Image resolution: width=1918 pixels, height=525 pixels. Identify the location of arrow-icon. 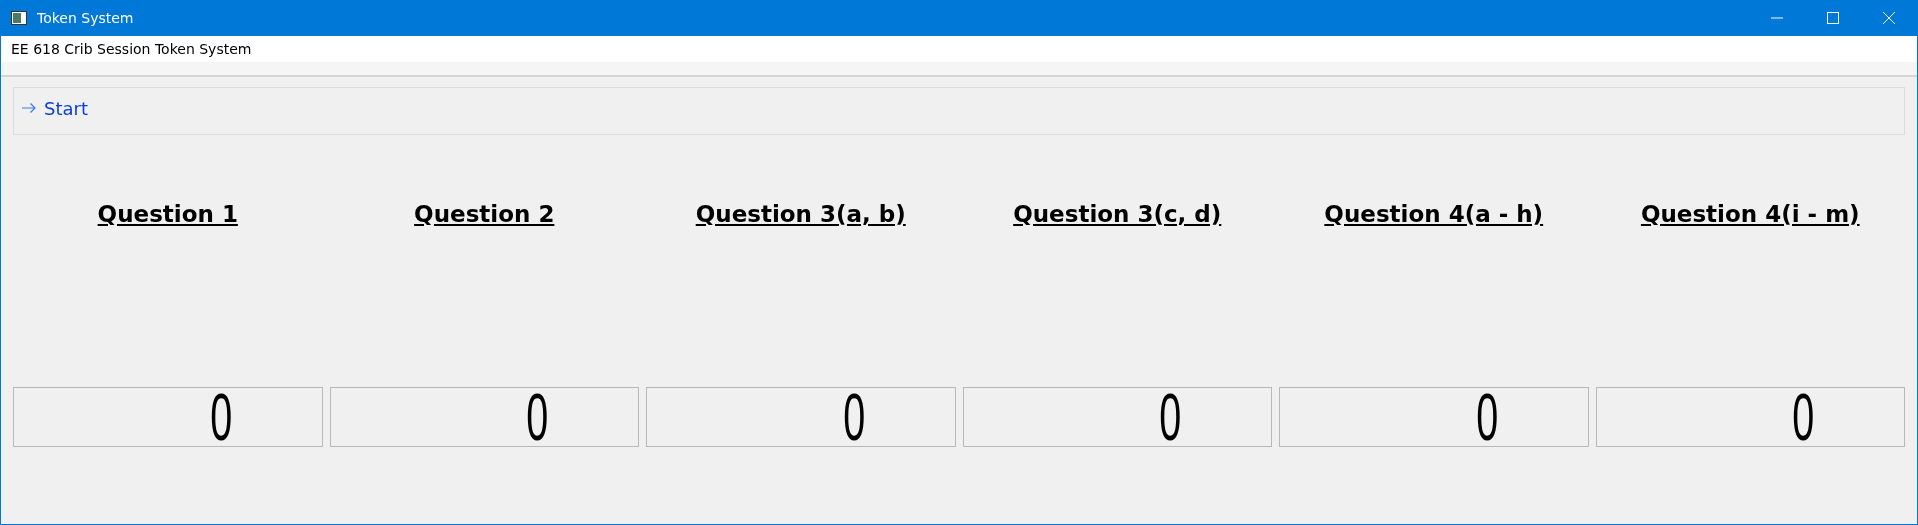
(29, 108).